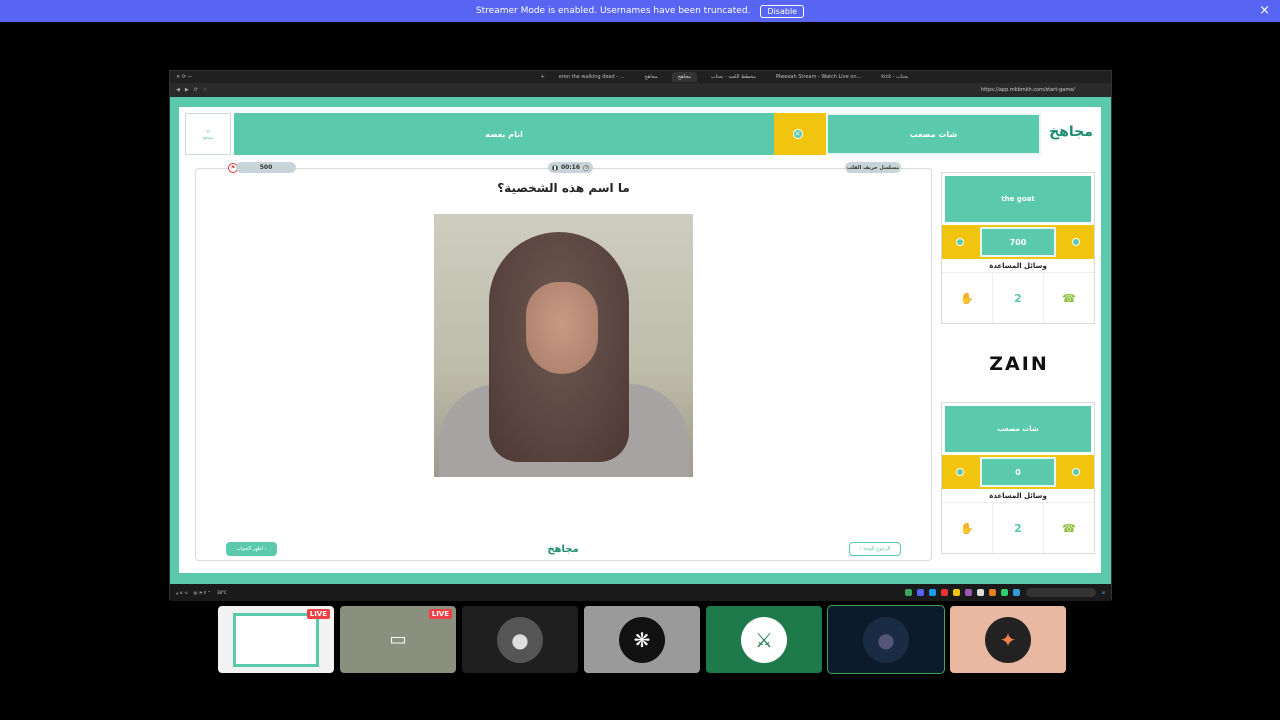  I want to click on browser-tab-active: مجاهخ, so click(684, 77).